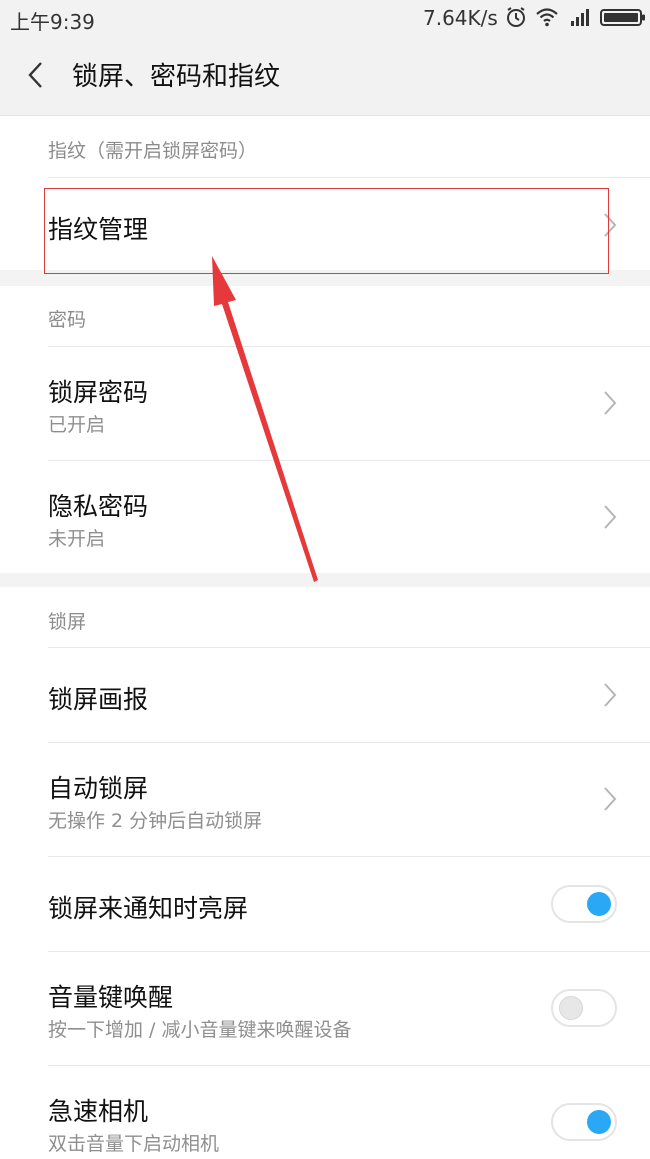  What do you see at coordinates (325, 904) in the screenshot?
I see `row-wake-on-notification: 锁屏来通知时亮屏` at bounding box center [325, 904].